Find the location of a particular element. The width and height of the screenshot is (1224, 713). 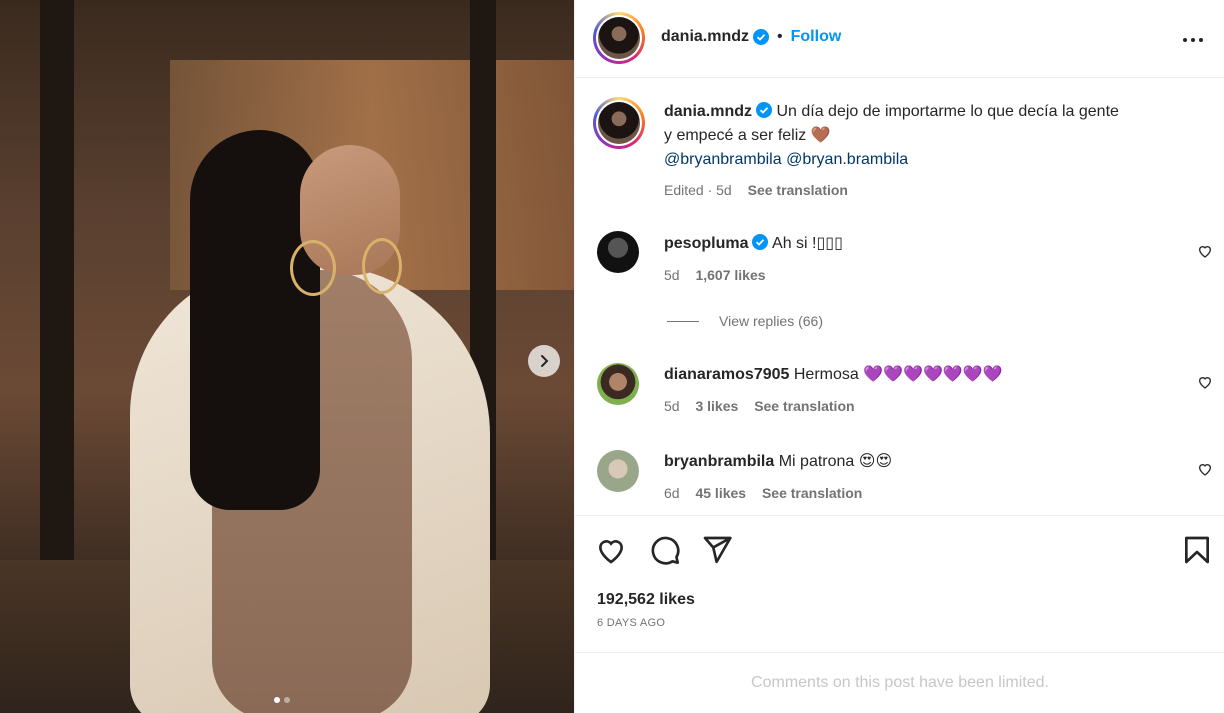

comment-text: pesopluma Ah si !▯▯▯ is located at coordinates (753, 244).